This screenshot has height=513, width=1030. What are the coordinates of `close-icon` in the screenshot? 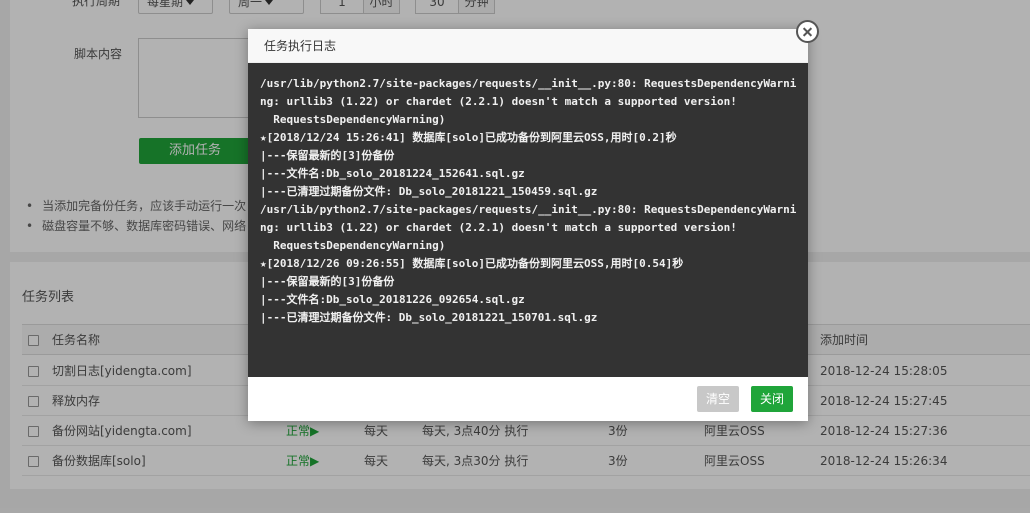 It's located at (807, 31).